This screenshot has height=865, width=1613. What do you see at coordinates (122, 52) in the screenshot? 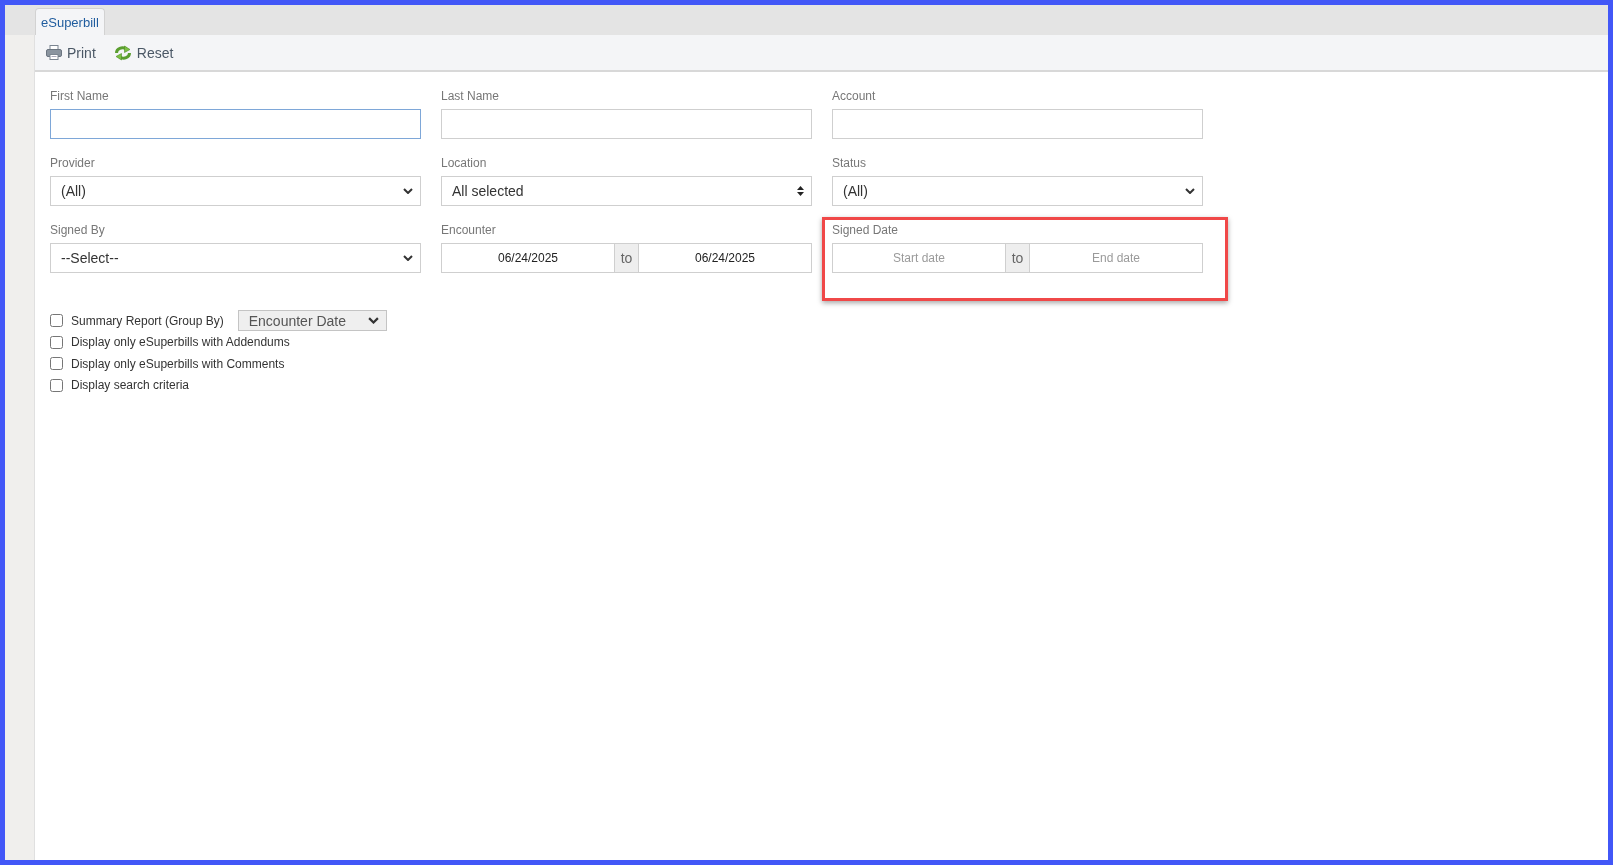
I see `refresh-arrows-icon` at bounding box center [122, 52].